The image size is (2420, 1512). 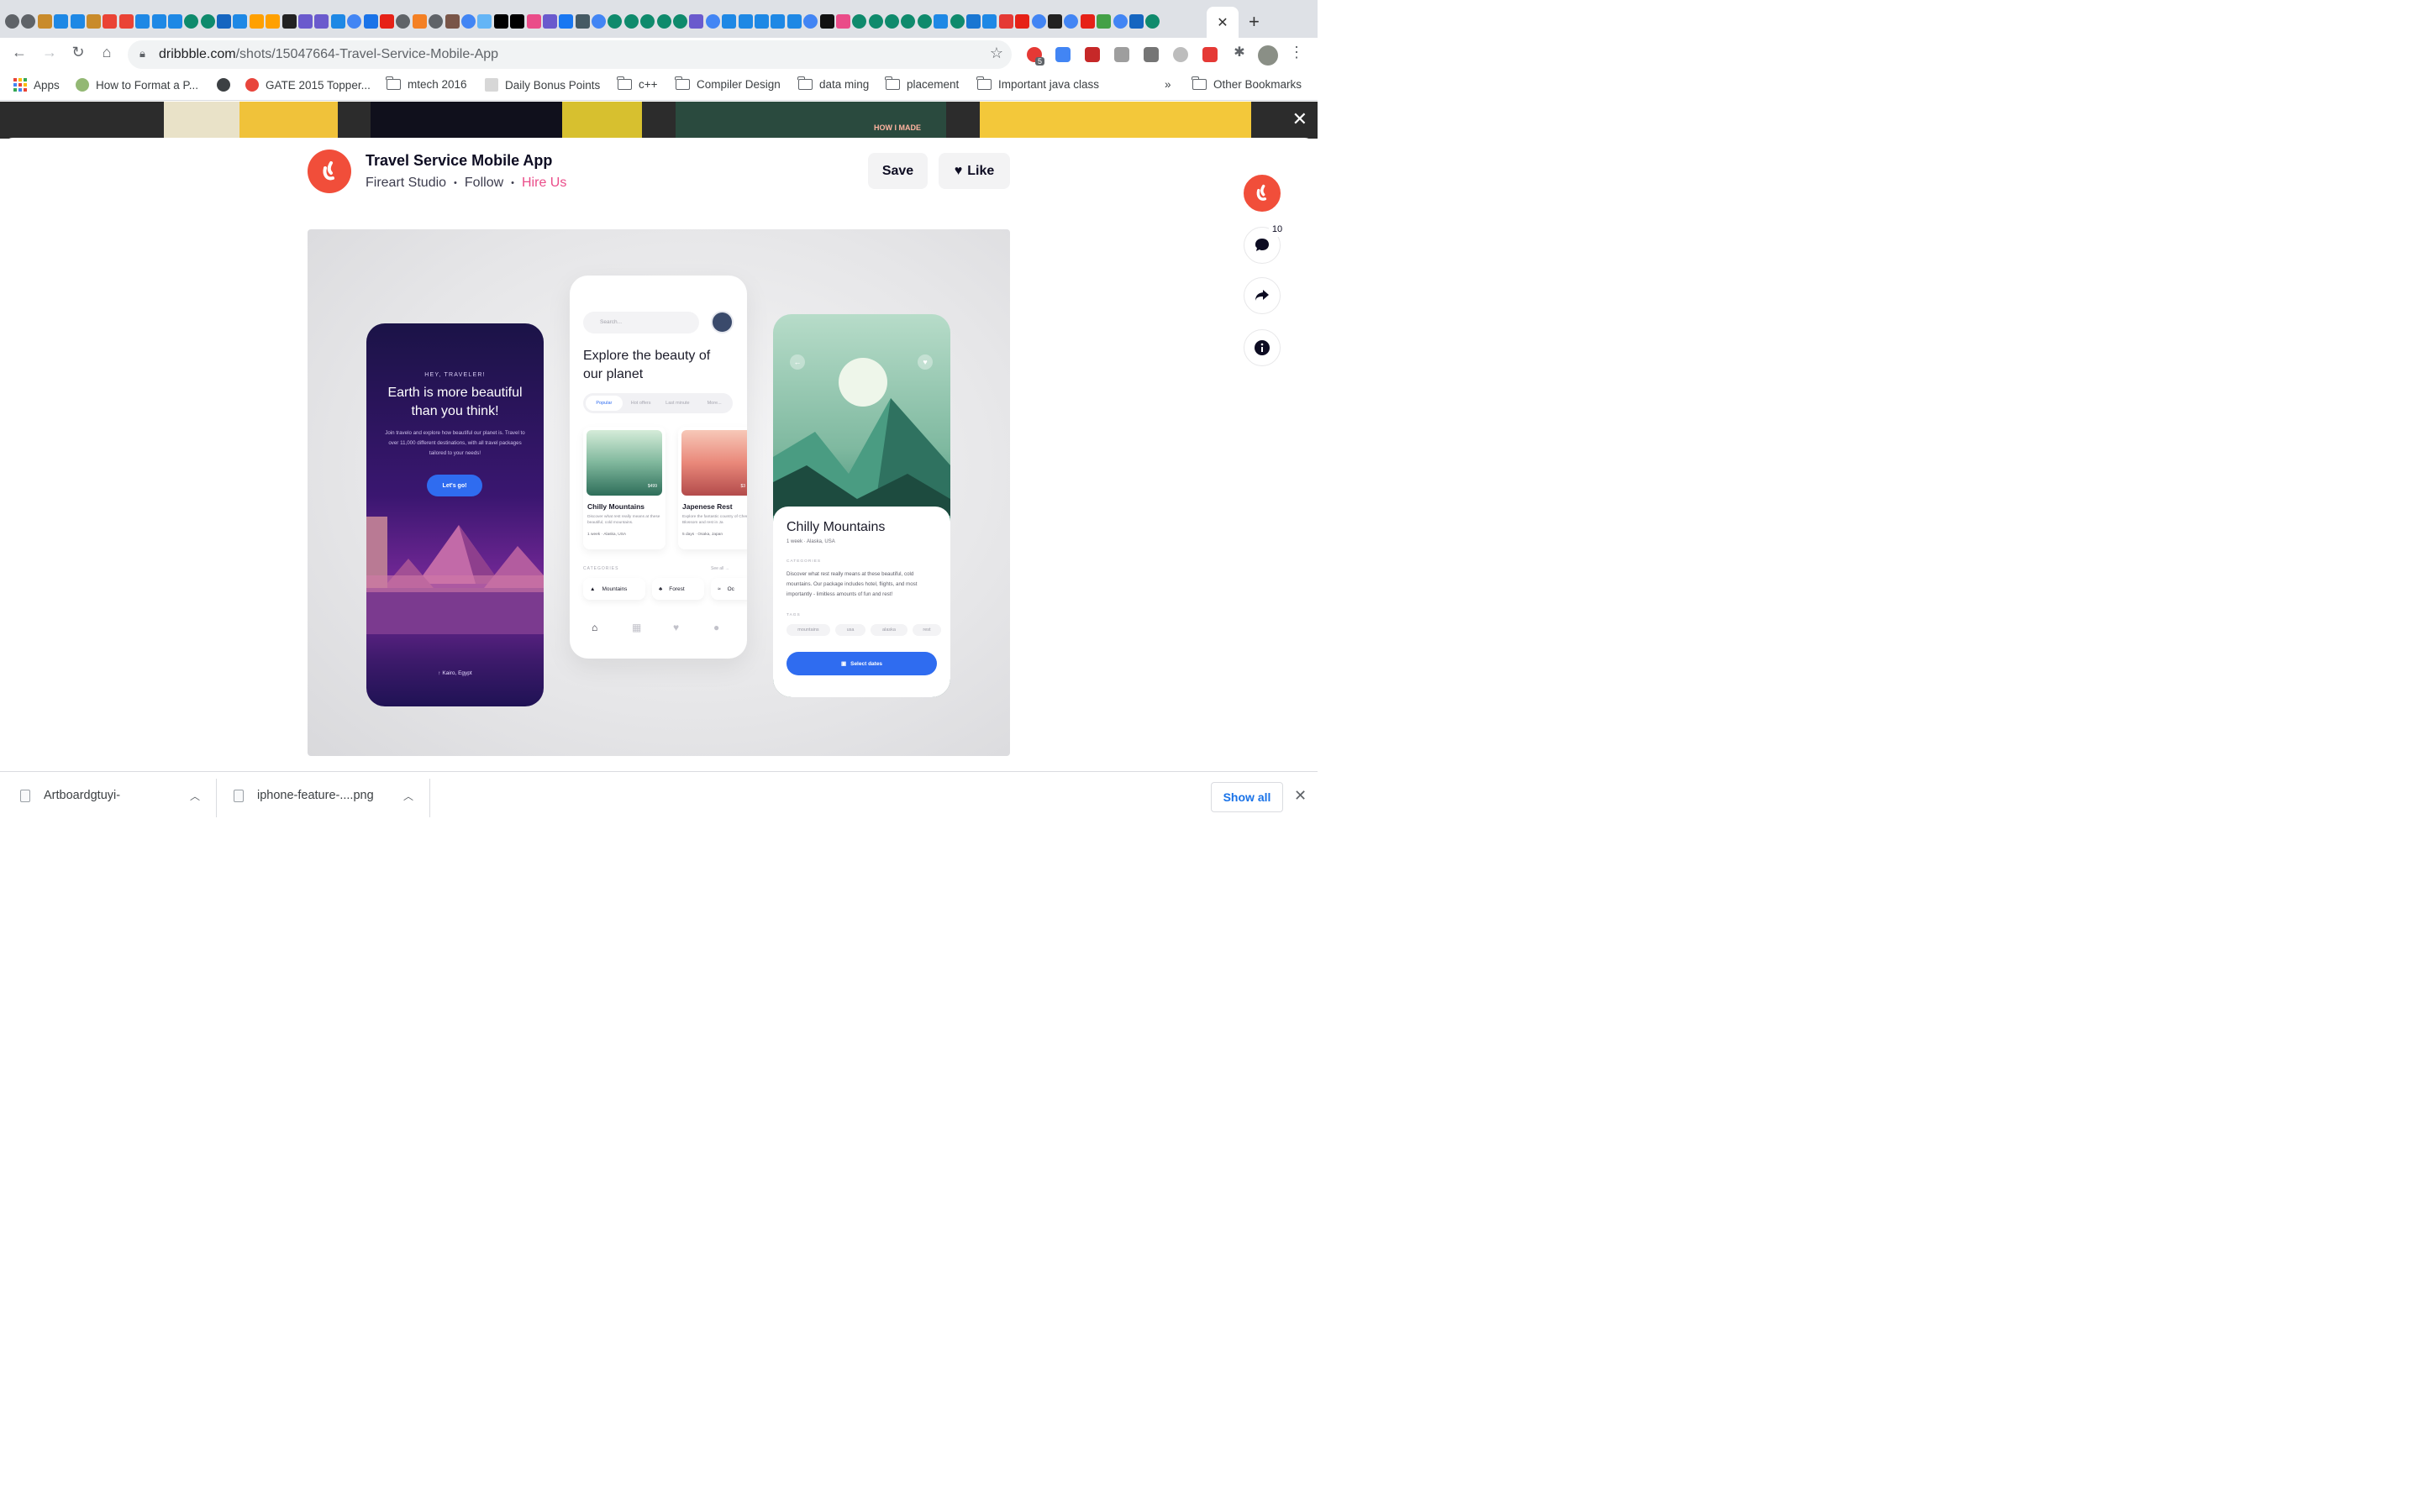 What do you see at coordinates (78, 52) in the screenshot?
I see `reload-icon: ↻` at bounding box center [78, 52].